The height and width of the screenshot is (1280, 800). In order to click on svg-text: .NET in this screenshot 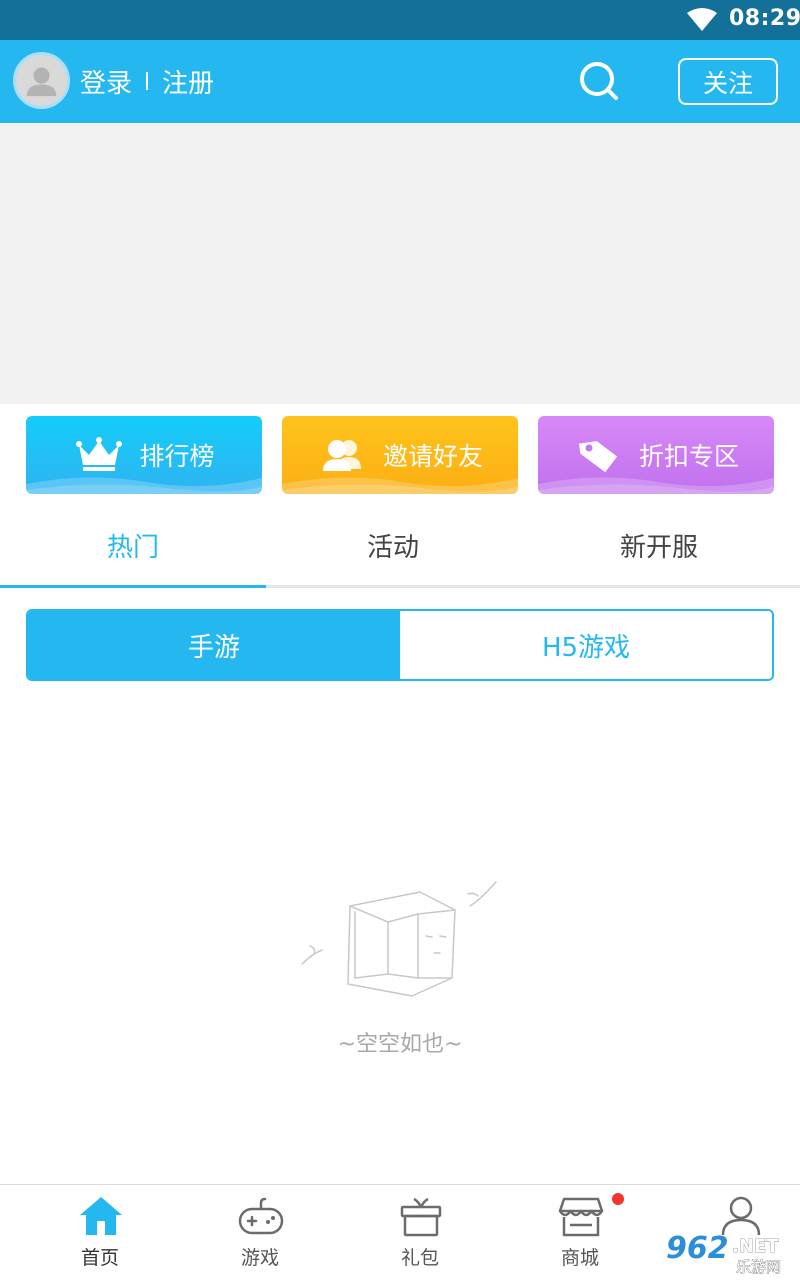, I will do `click(755, 1246)`.